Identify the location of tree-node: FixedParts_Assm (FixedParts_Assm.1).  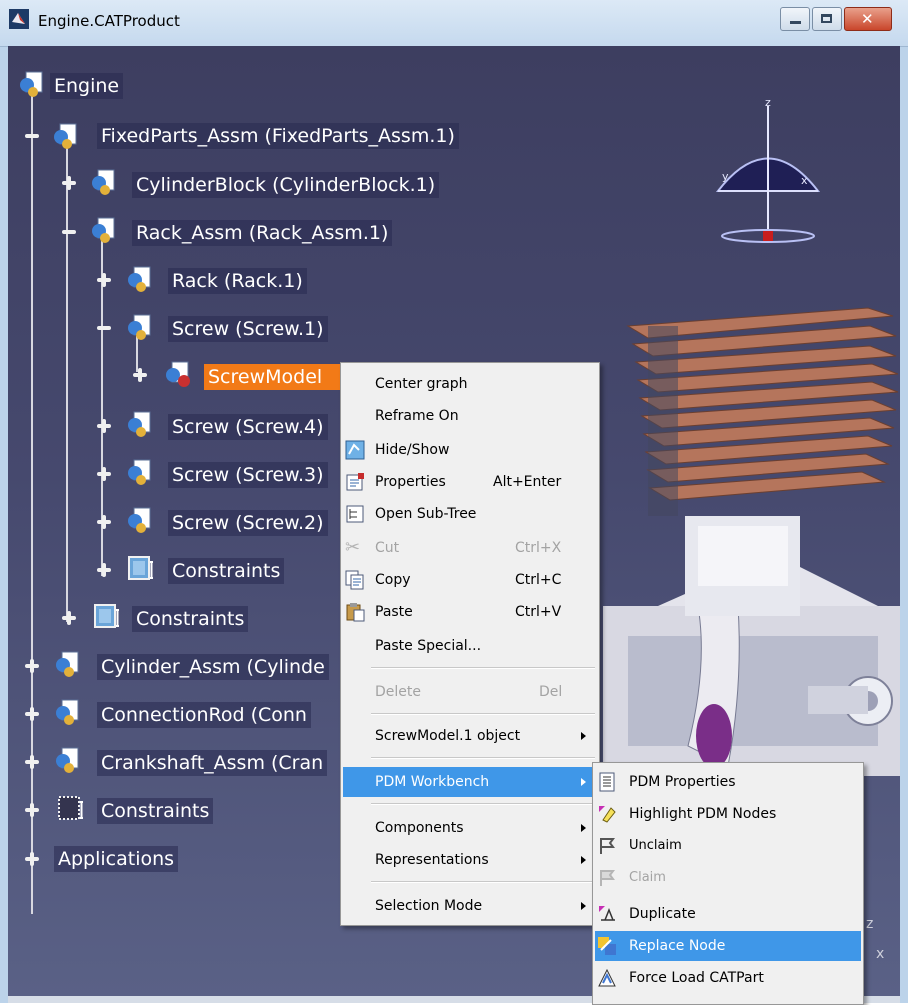
(278, 136).